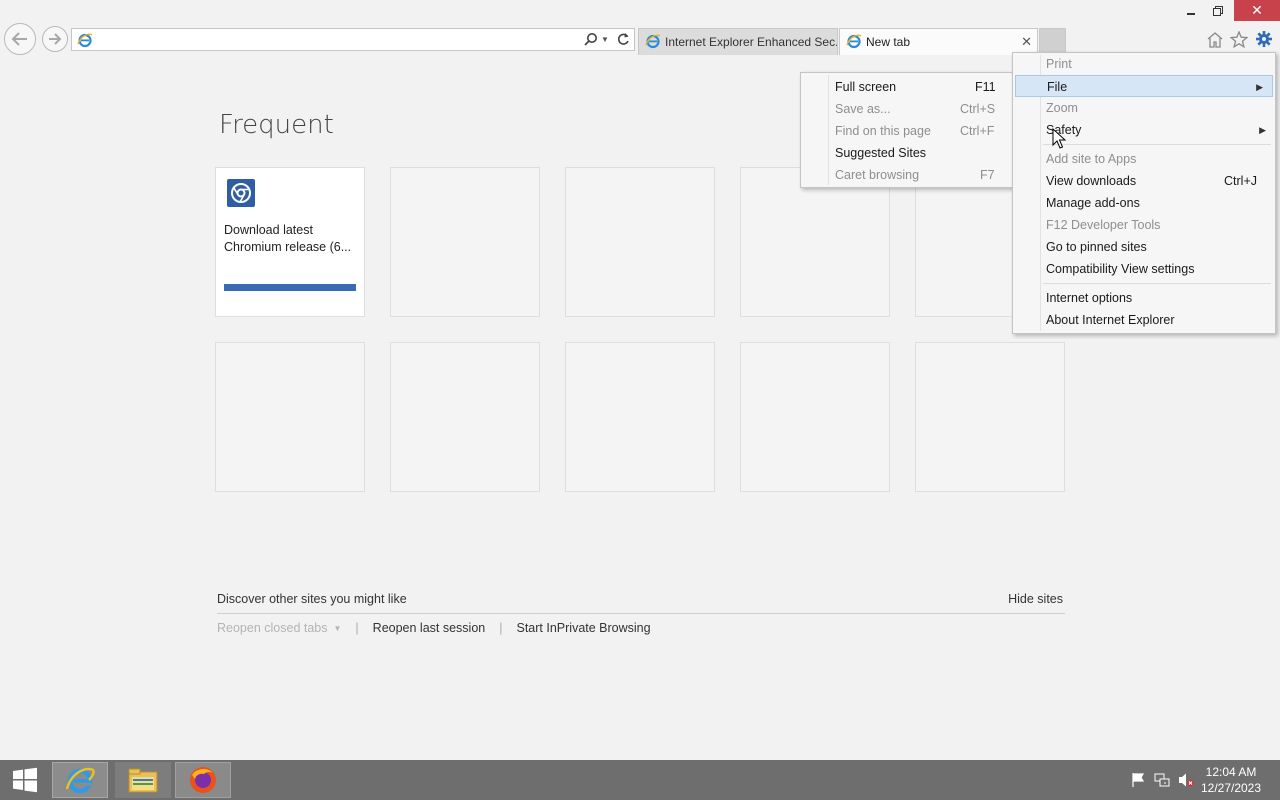 The height and width of the screenshot is (800, 1280). What do you see at coordinates (1191, 14) in the screenshot?
I see `minimize-icon` at bounding box center [1191, 14].